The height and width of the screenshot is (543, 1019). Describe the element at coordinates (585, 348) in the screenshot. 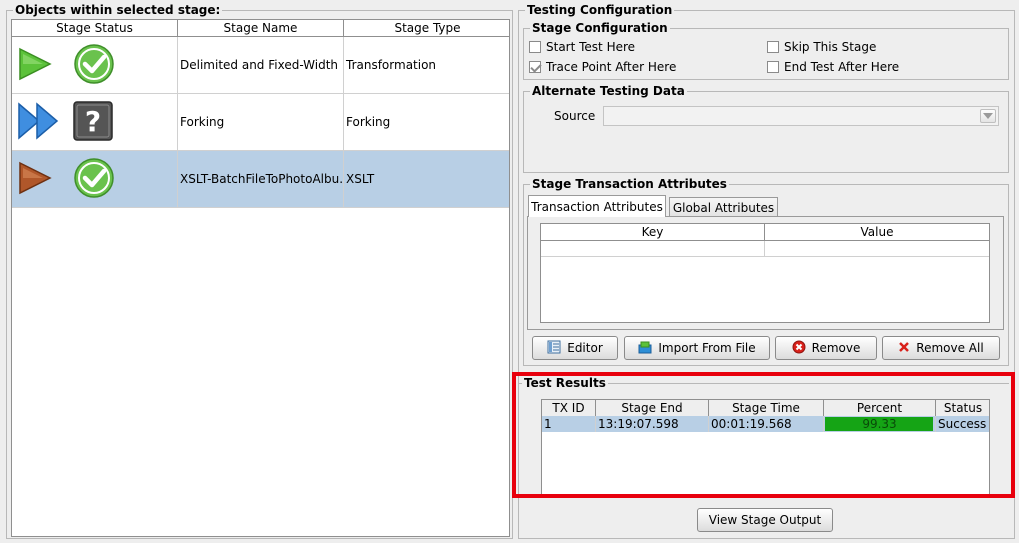

I see `editor-label: Editor` at that location.